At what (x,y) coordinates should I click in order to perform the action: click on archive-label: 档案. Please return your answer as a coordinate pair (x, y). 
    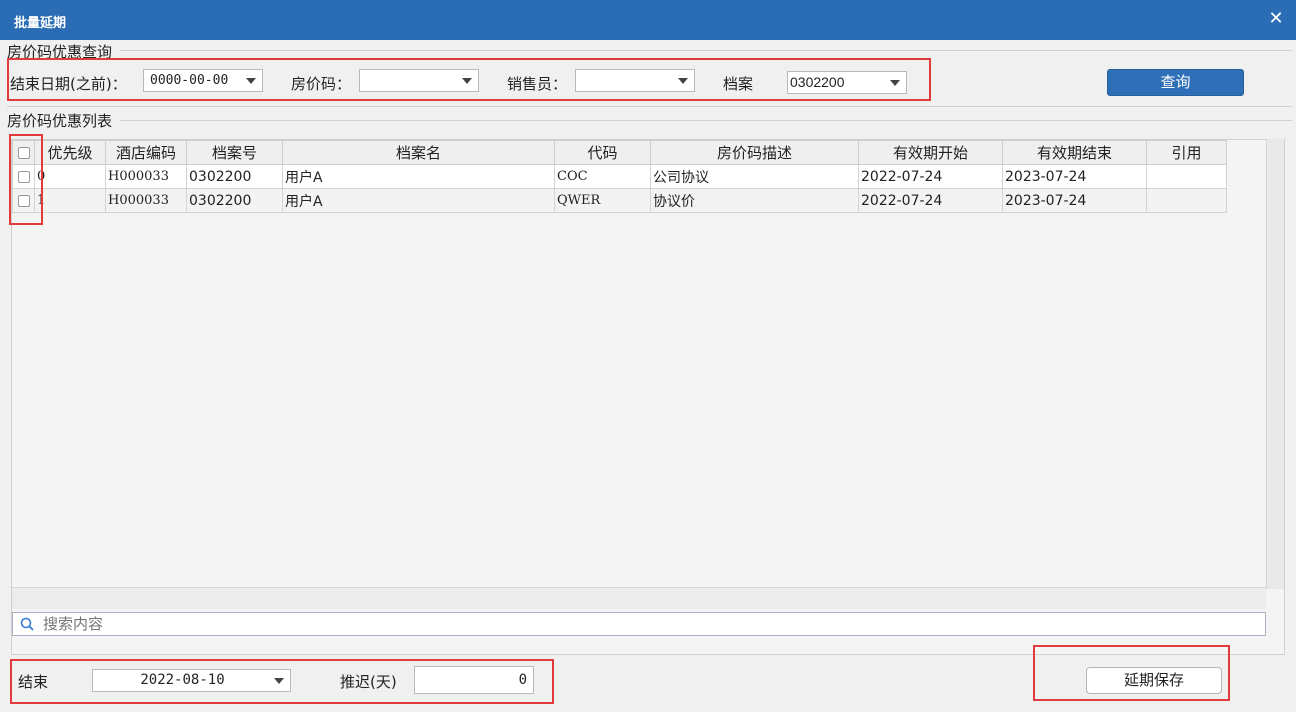
    Looking at the image, I should click on (738, 84).